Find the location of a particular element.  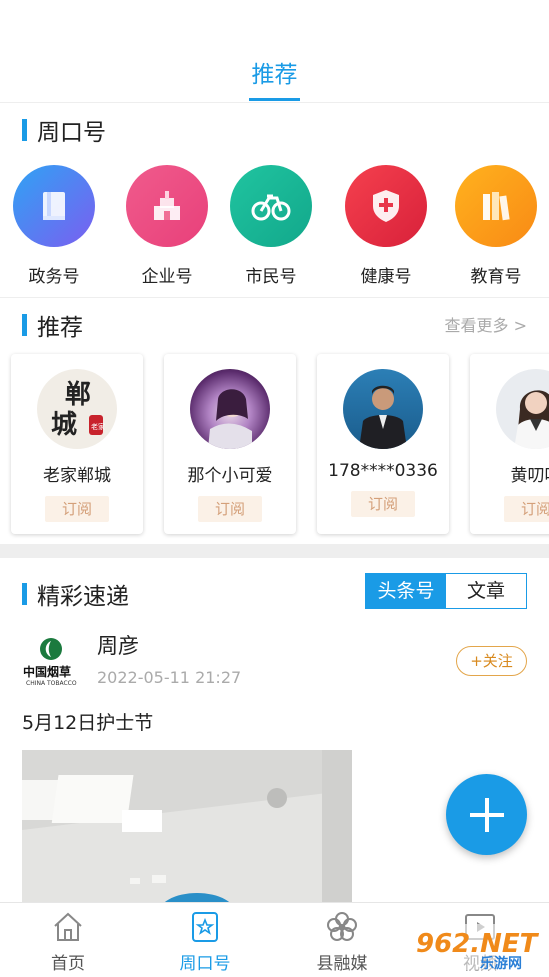

plus-icon is located at coordinates (486, 814).